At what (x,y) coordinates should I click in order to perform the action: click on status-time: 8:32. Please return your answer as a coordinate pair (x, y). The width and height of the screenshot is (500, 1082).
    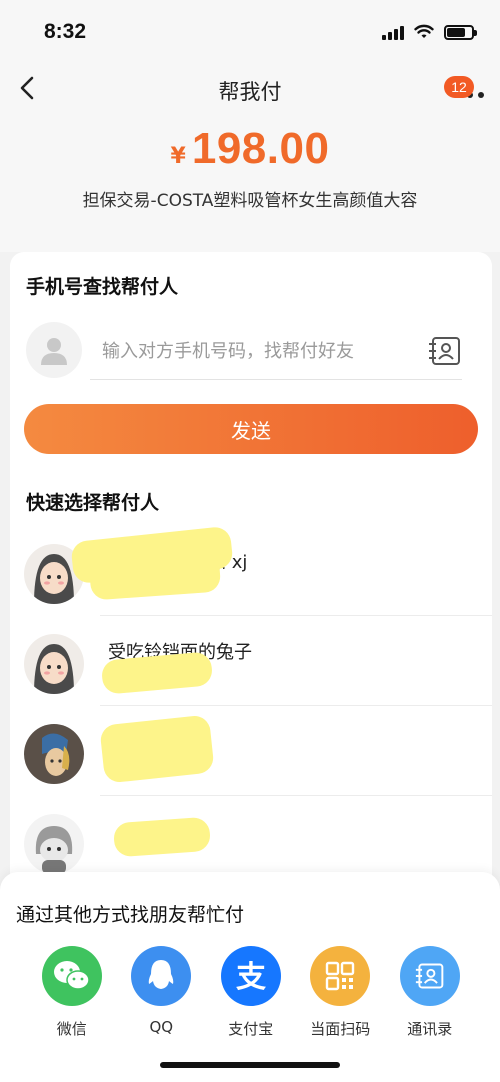
    Looking at the image, I should click on (65, 31).